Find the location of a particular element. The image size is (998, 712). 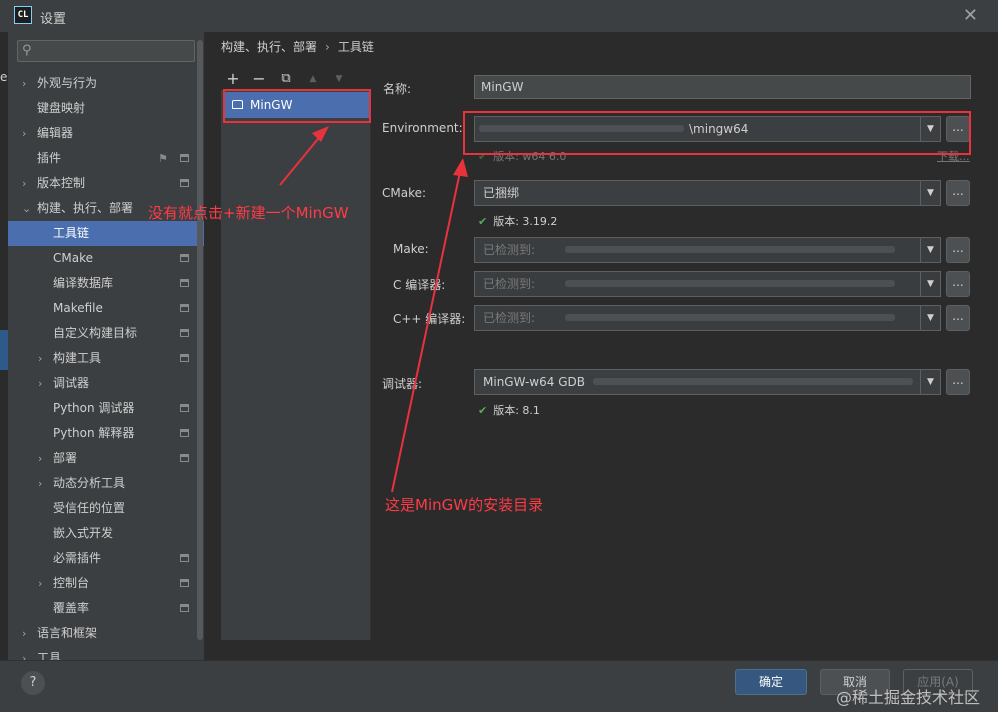

annotation-text-dir: 这是MinGW的安装目录 is located at coordinates (464, 505).